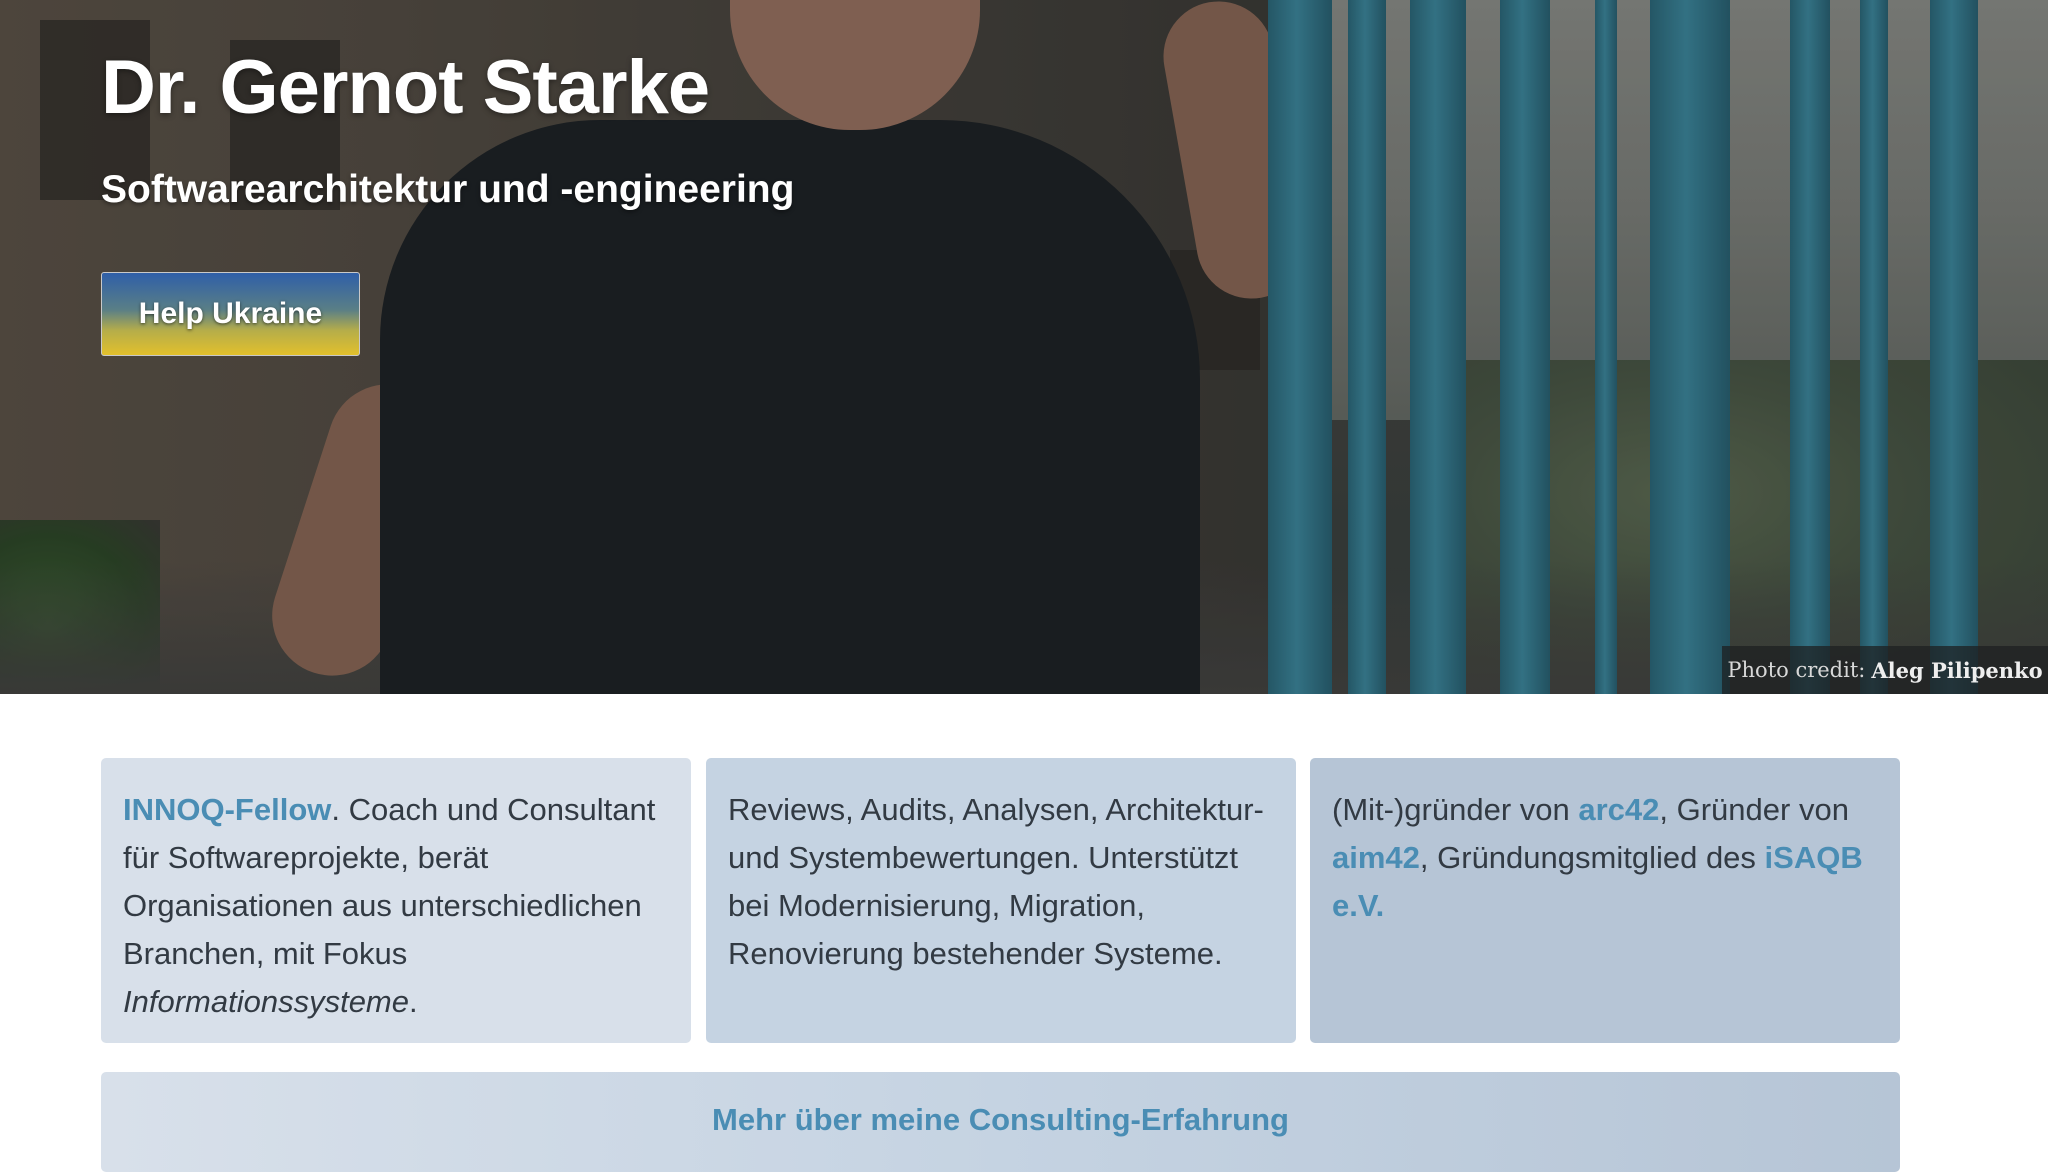  Describe the element at coordinates (1455, 809) in the screenshot. I see `card-text: (Mit-)gründer von` at that location.